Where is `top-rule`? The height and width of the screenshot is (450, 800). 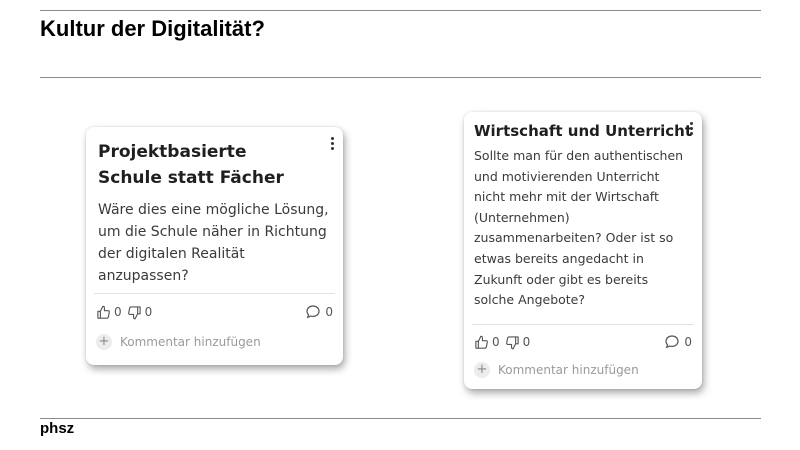 top-rule is located at coordinates (400, 10).